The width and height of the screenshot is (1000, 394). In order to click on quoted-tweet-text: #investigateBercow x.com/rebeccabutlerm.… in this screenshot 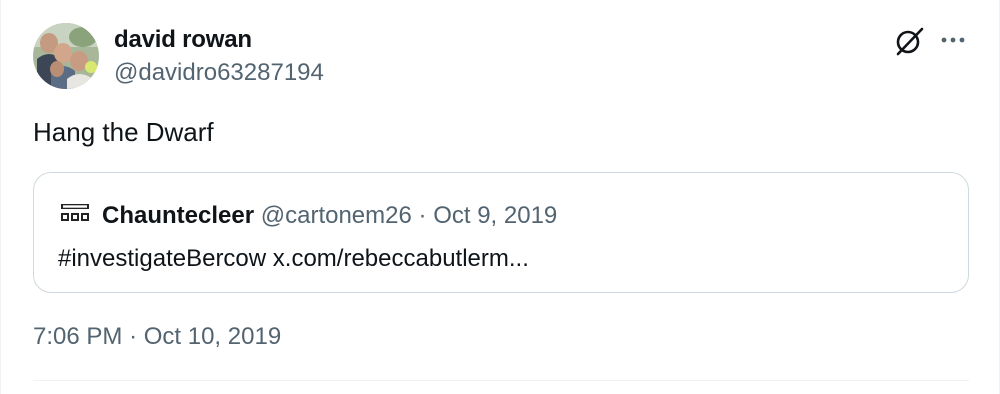, I will do `click(293, 258)`.